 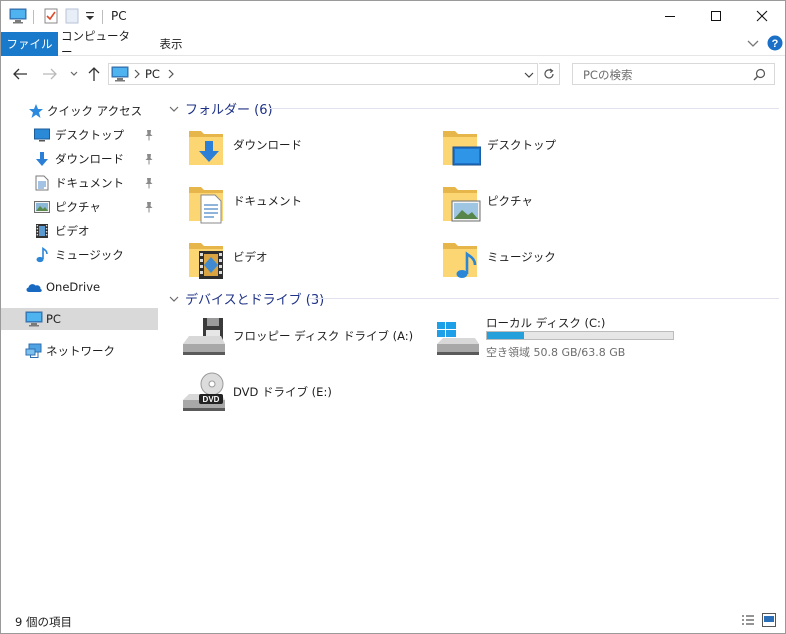 What do you see at coordinates (34, 351) in the screenshot?
I see `network-icon` at bounding box center [34, 351].